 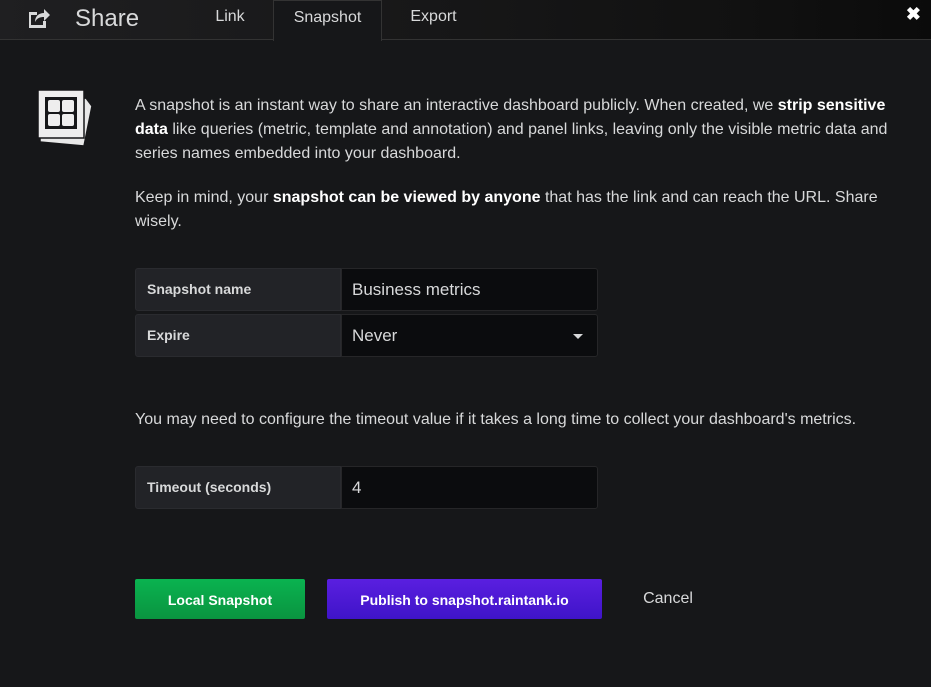 What do you see at coordinates (238, 487) in the screenshot?
I see `timeout-label: Timeout (seconds)` at bounding box center [238, 487].